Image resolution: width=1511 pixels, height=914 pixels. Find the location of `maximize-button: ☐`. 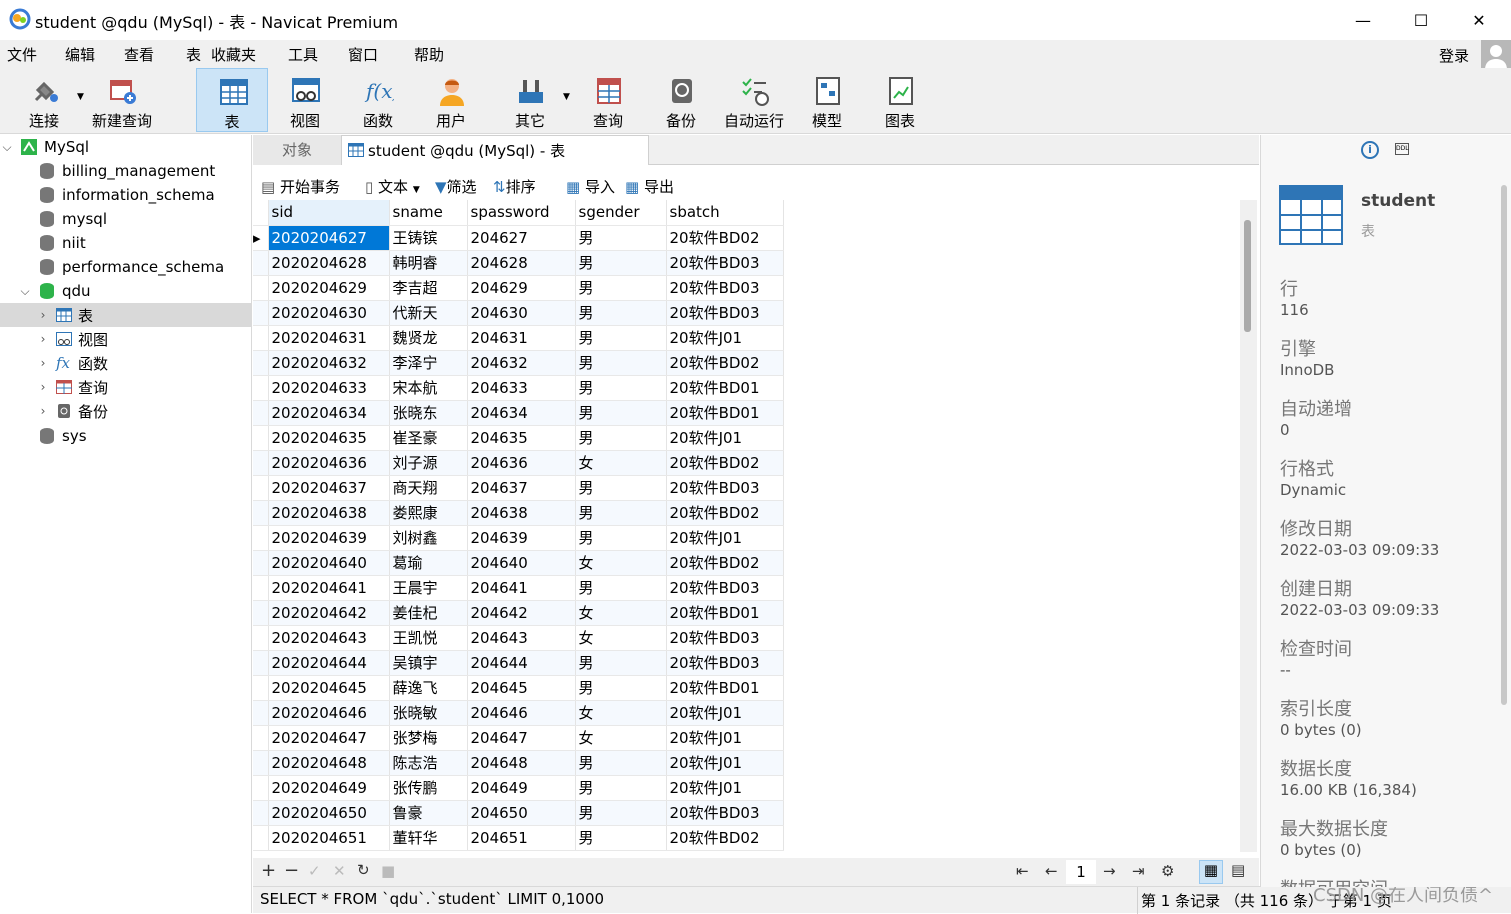

maximize-button: ☐ is located at coordinates (1421, 20).